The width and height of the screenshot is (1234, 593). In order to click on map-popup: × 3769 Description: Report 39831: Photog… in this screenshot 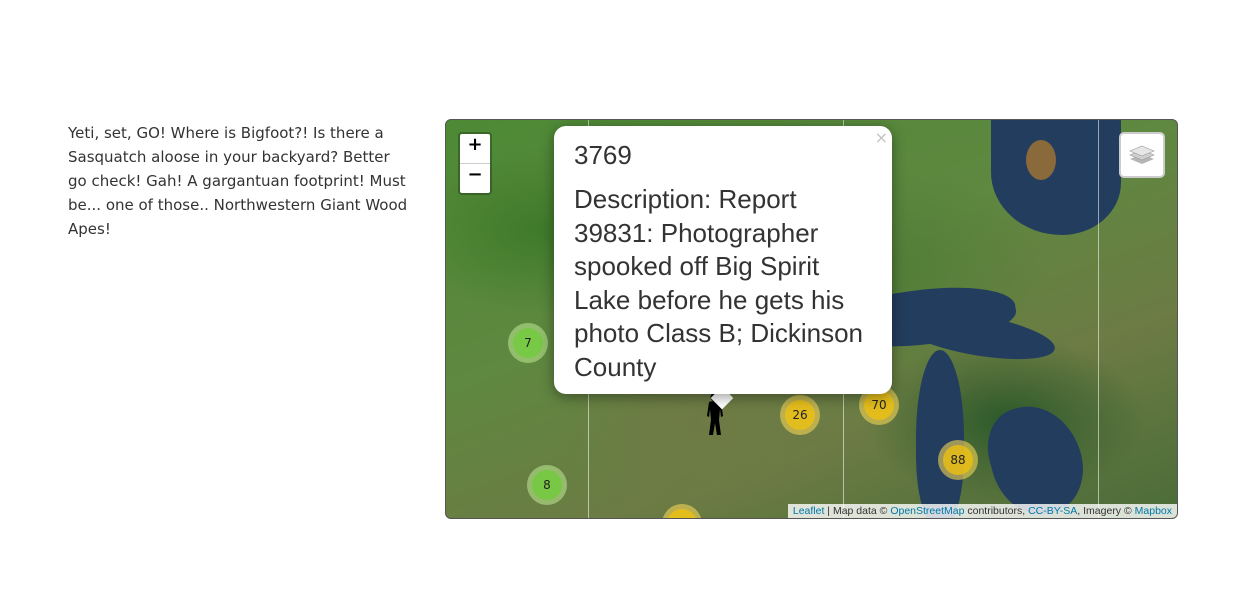, I will do `click(723, 260)`.